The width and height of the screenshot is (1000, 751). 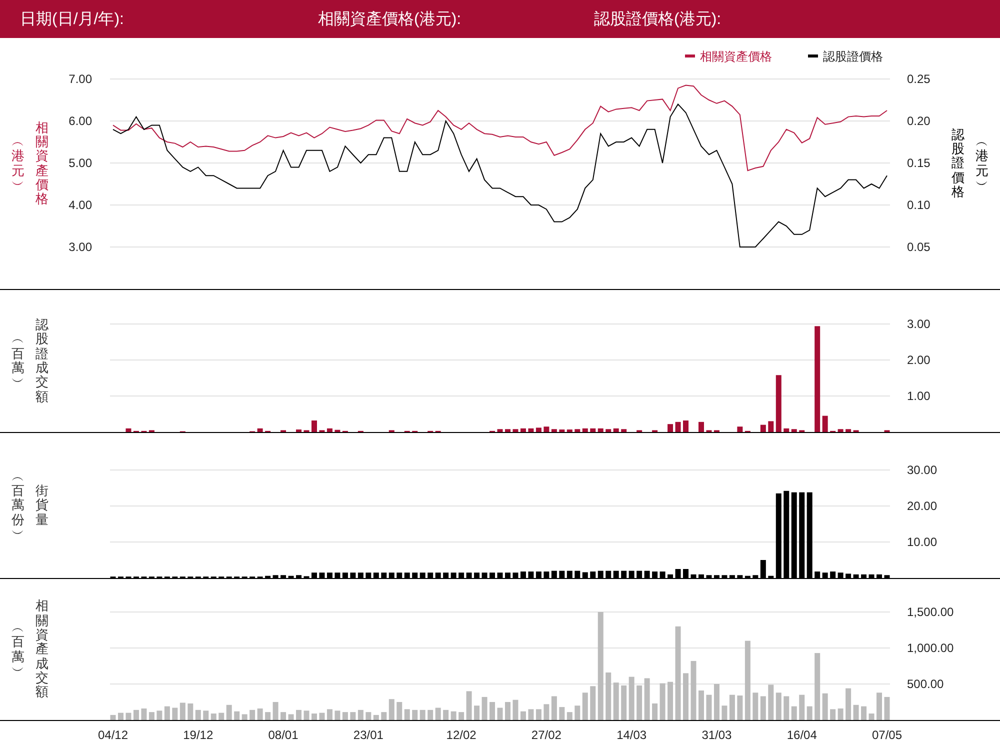 I want to click on legend-label: 相關資產價格, so click(x=736, y=57).